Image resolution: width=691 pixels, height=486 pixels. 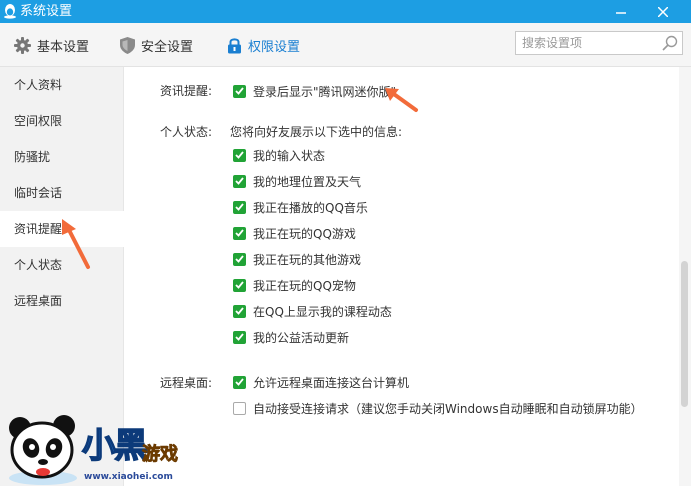 I want to click on checkbox-label: 我的地理位置及天气, so click(x=307, y=181).